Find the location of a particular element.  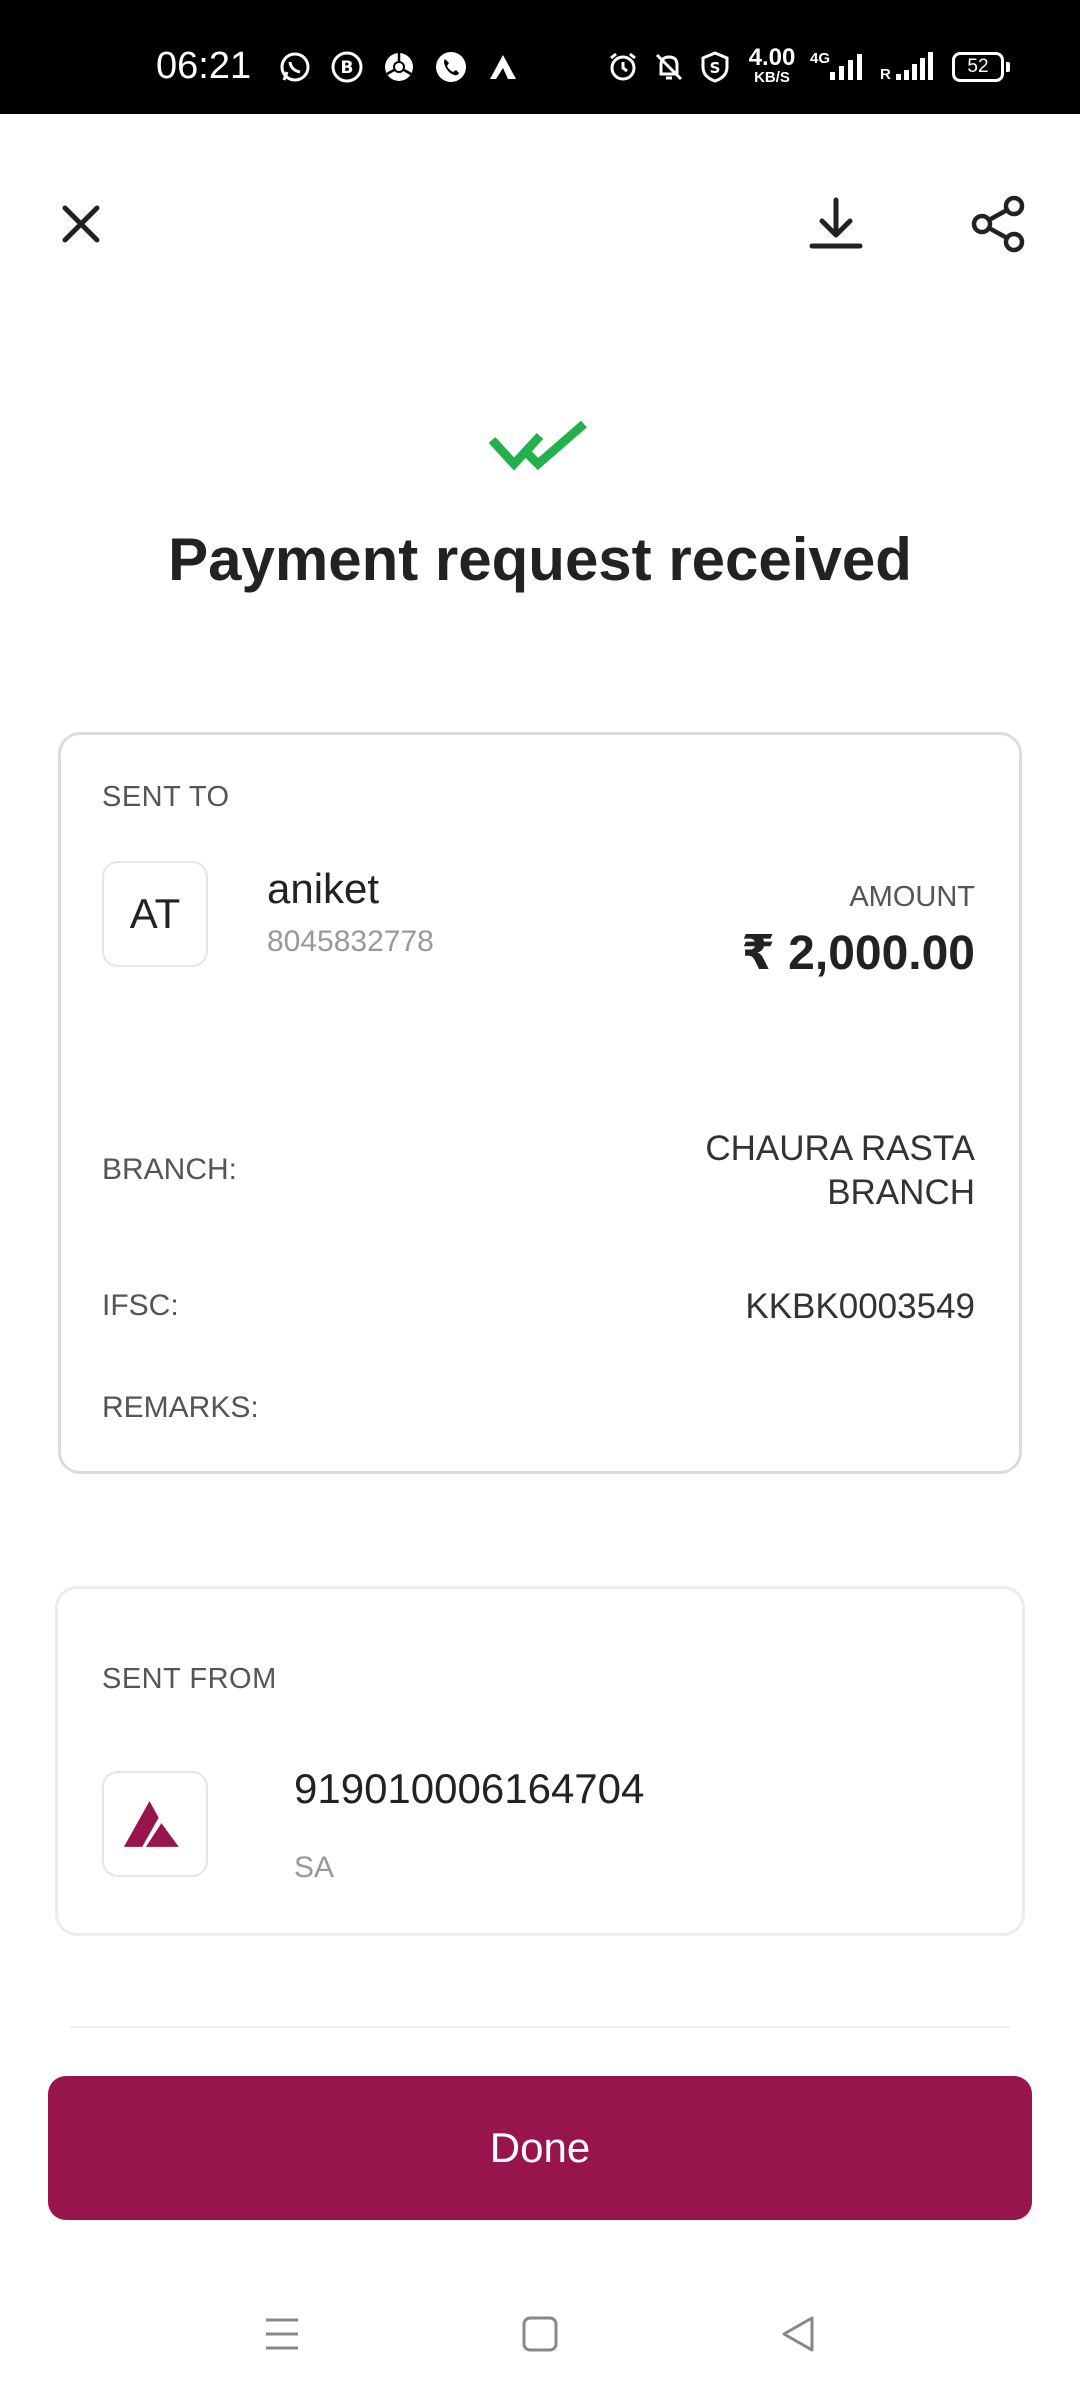

home-square-icon is located at coordinates (540, 2334).